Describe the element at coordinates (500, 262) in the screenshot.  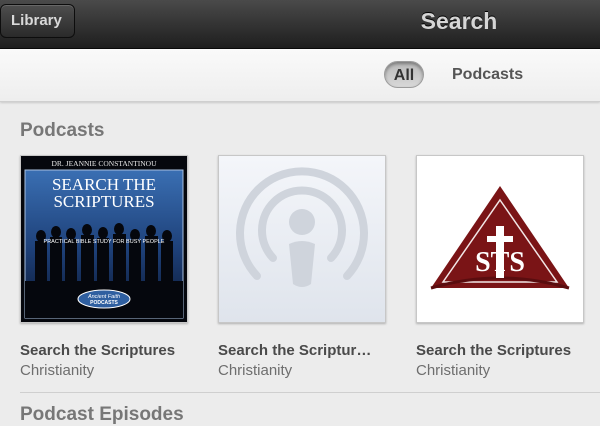
I see `sts-letters: STS` at that location.